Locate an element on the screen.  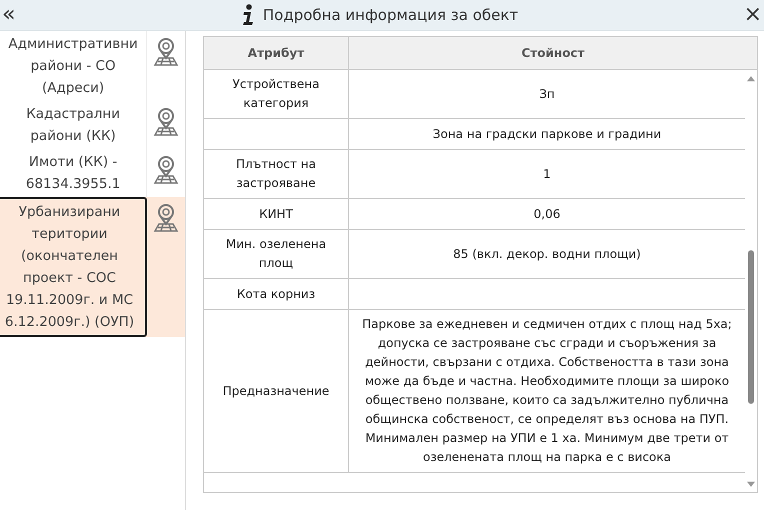
layer-label: Административни райони - СО (Адреси) is located at coordinates (73, 66).